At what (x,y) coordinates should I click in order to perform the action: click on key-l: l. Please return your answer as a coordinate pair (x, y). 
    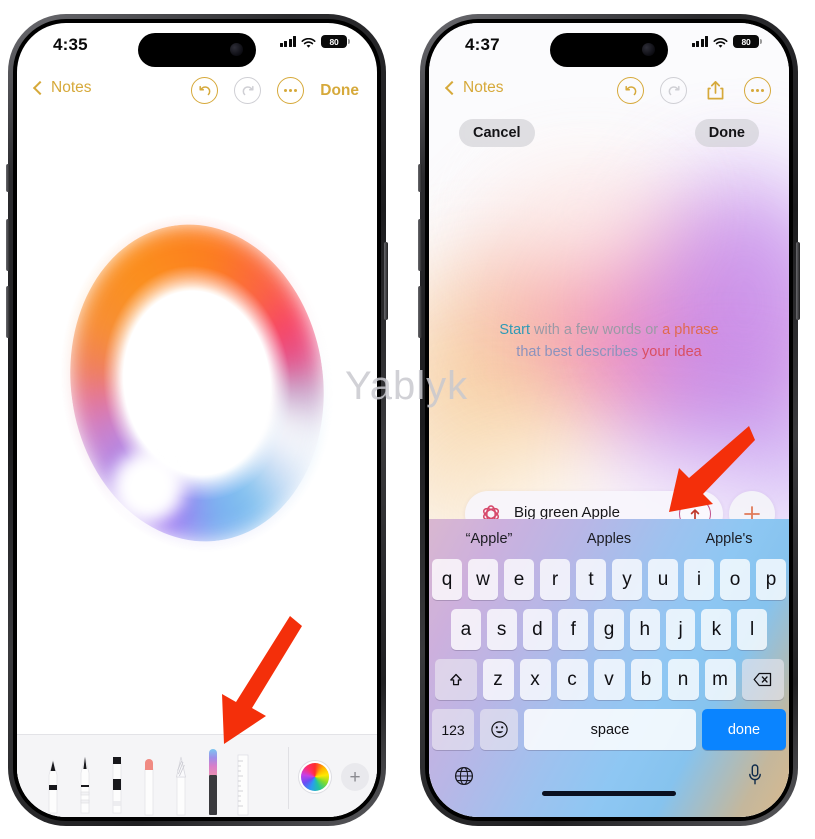
    Looking at the image, I should click on (752, 629).